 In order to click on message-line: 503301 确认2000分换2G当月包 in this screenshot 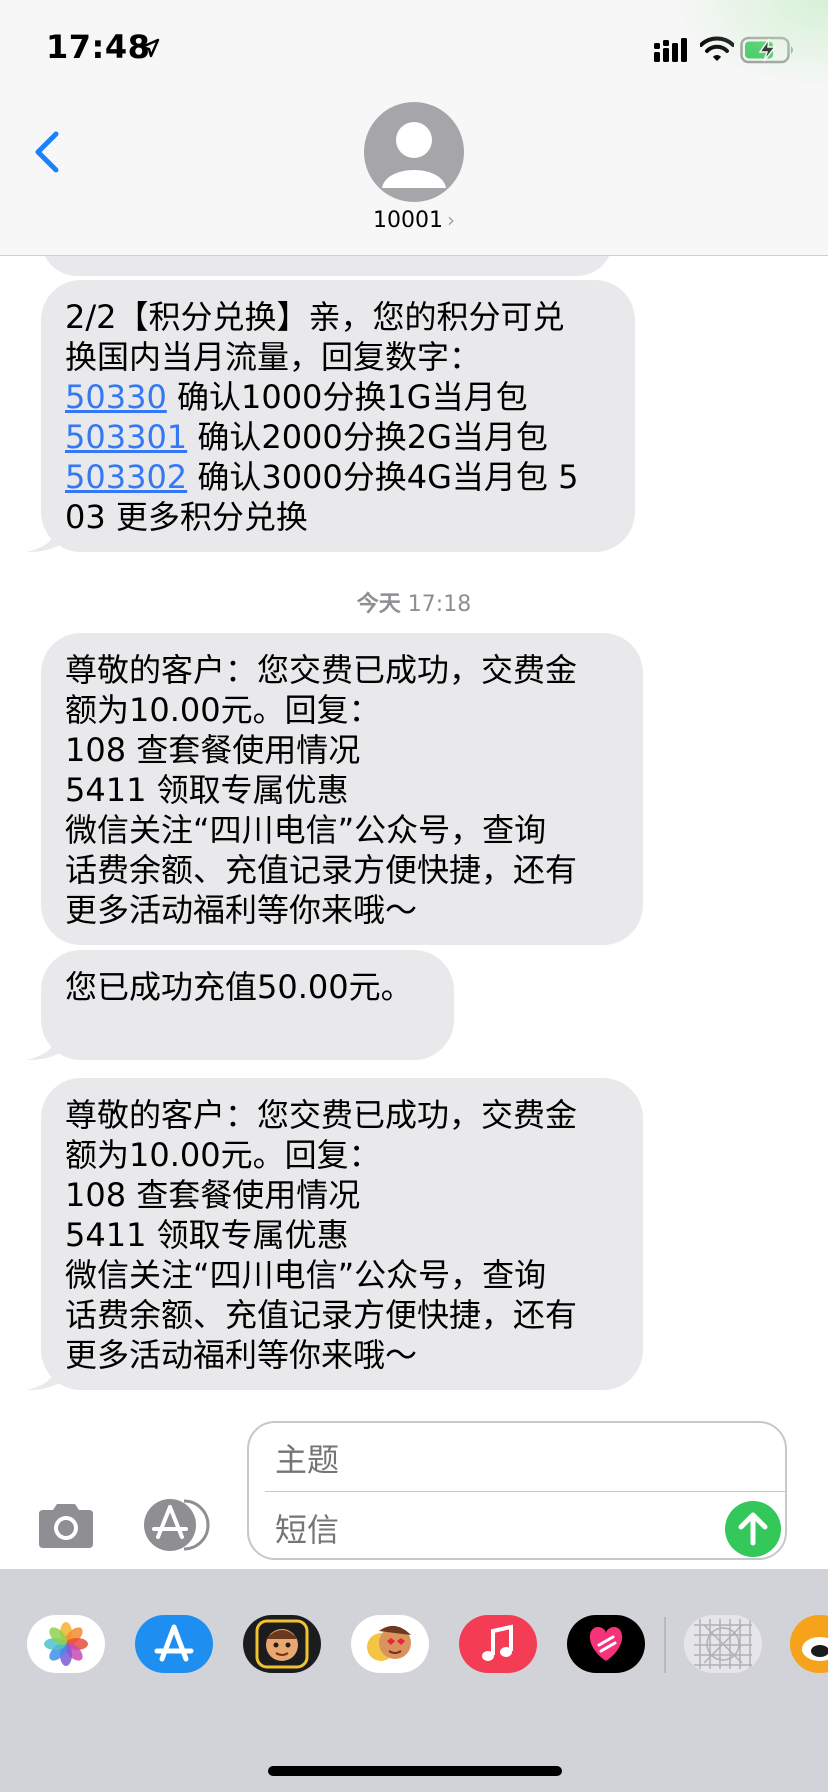, I will do `click(338, 437)`.